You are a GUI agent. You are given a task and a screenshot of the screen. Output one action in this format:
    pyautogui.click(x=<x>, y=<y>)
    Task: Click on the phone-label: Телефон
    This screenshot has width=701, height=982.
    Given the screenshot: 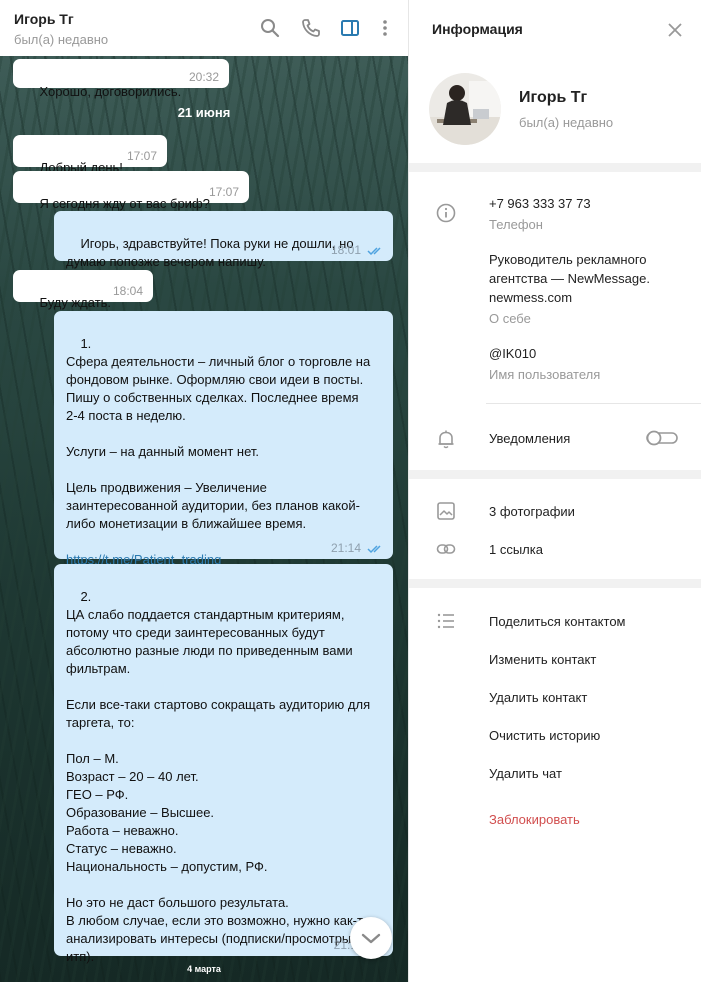 What is the action you would take?
    pyautogui.click(x=516, y=224)
    